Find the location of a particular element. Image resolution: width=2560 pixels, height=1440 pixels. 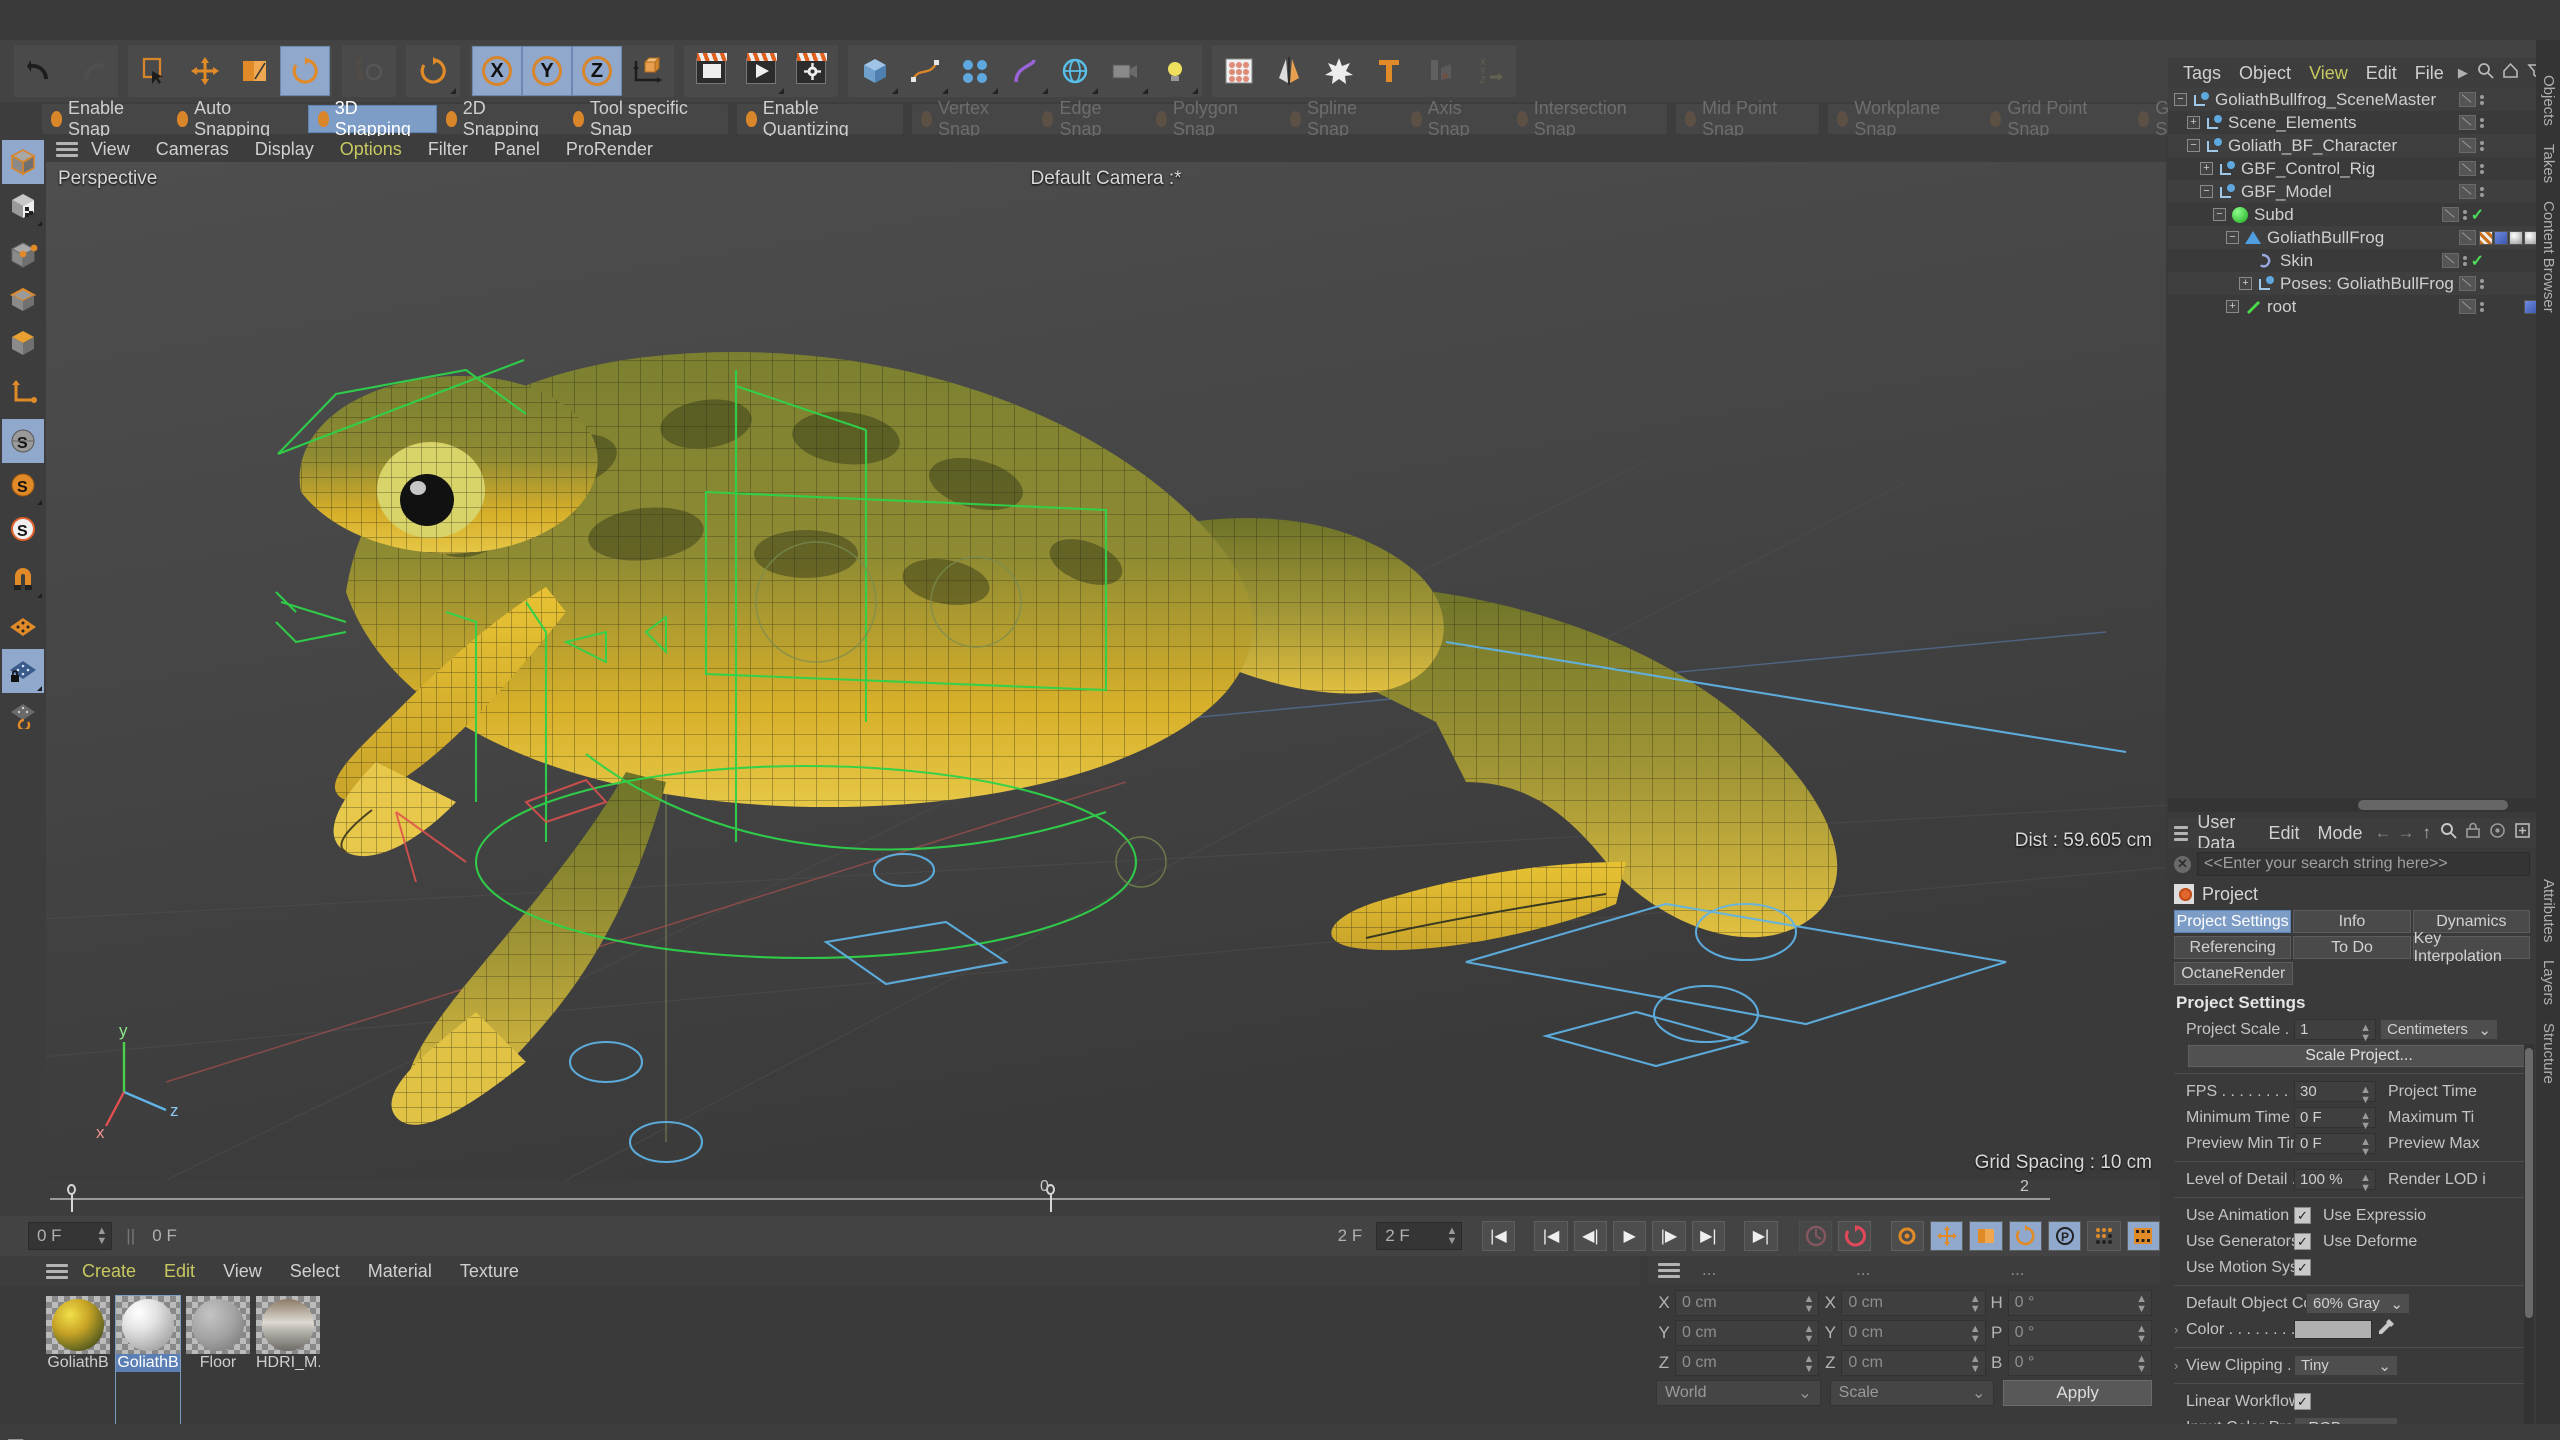

material-tag is located at coordinates (2530, 237).